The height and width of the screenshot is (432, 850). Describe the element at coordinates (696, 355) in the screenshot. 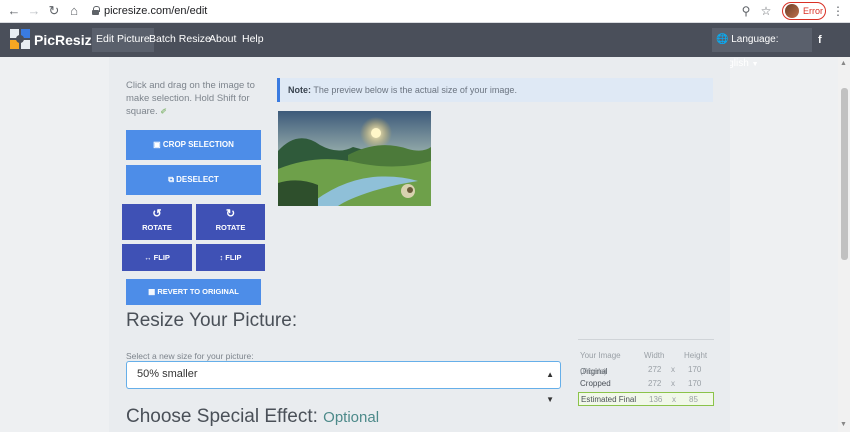

I see `header-height: Height` at that location.